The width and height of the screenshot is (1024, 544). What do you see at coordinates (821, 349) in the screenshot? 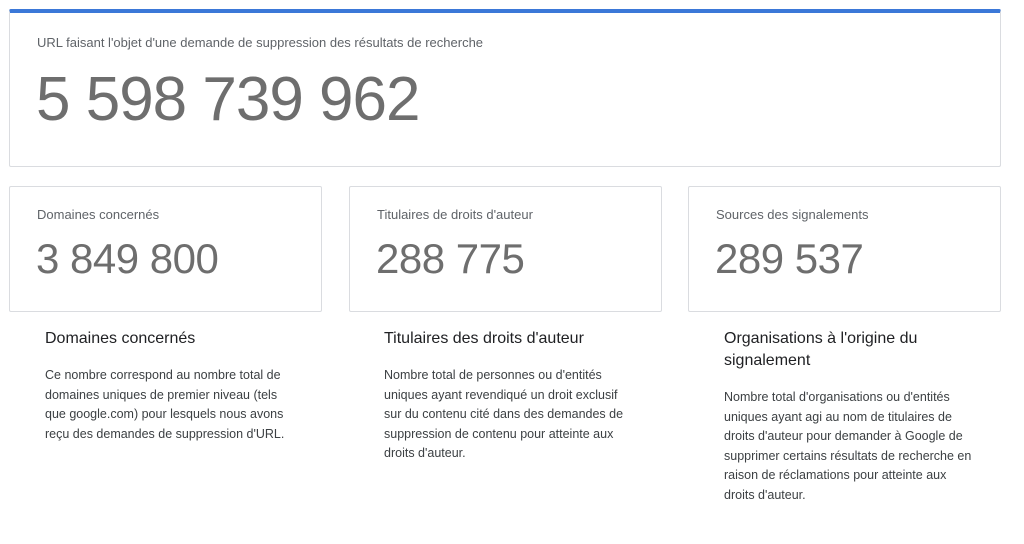
I see `reporting-organizations-description-title: Organisations à l'origine du signalement` at bounding box center [821, 349].